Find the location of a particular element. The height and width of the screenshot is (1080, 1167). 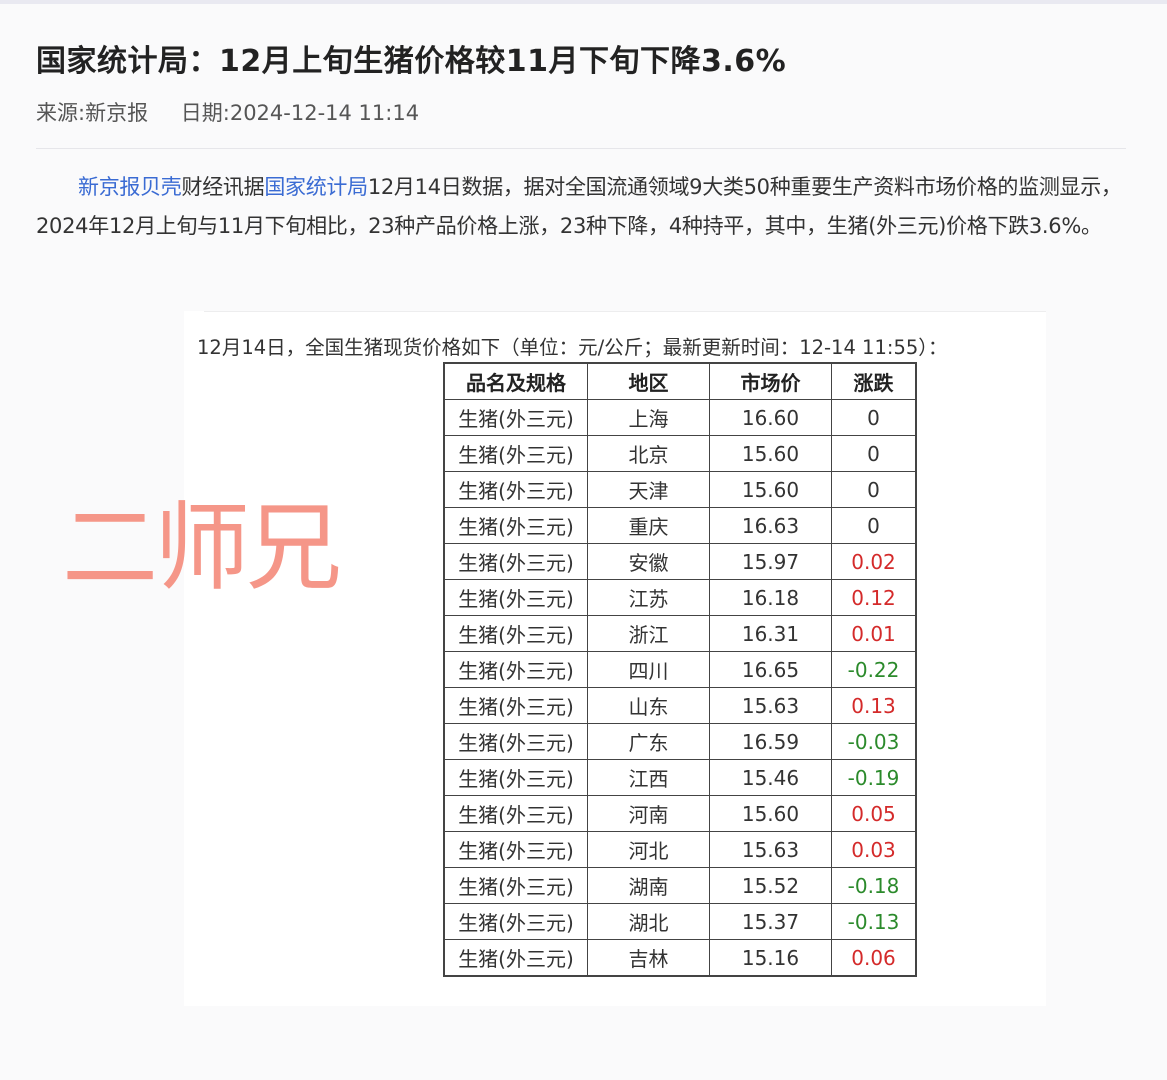

cell-change: -0.18 is located at coordinates (874, 885).